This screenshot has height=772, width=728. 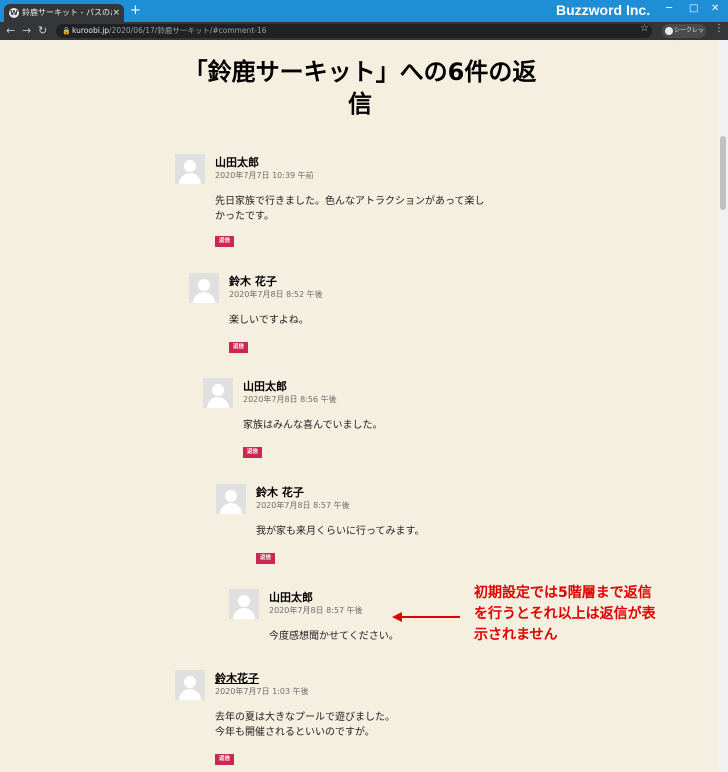 What do you see at coordinates (426, 617) in the screenshot?
I see `annotation-arrow-icon` at bounding box center [426, 617].